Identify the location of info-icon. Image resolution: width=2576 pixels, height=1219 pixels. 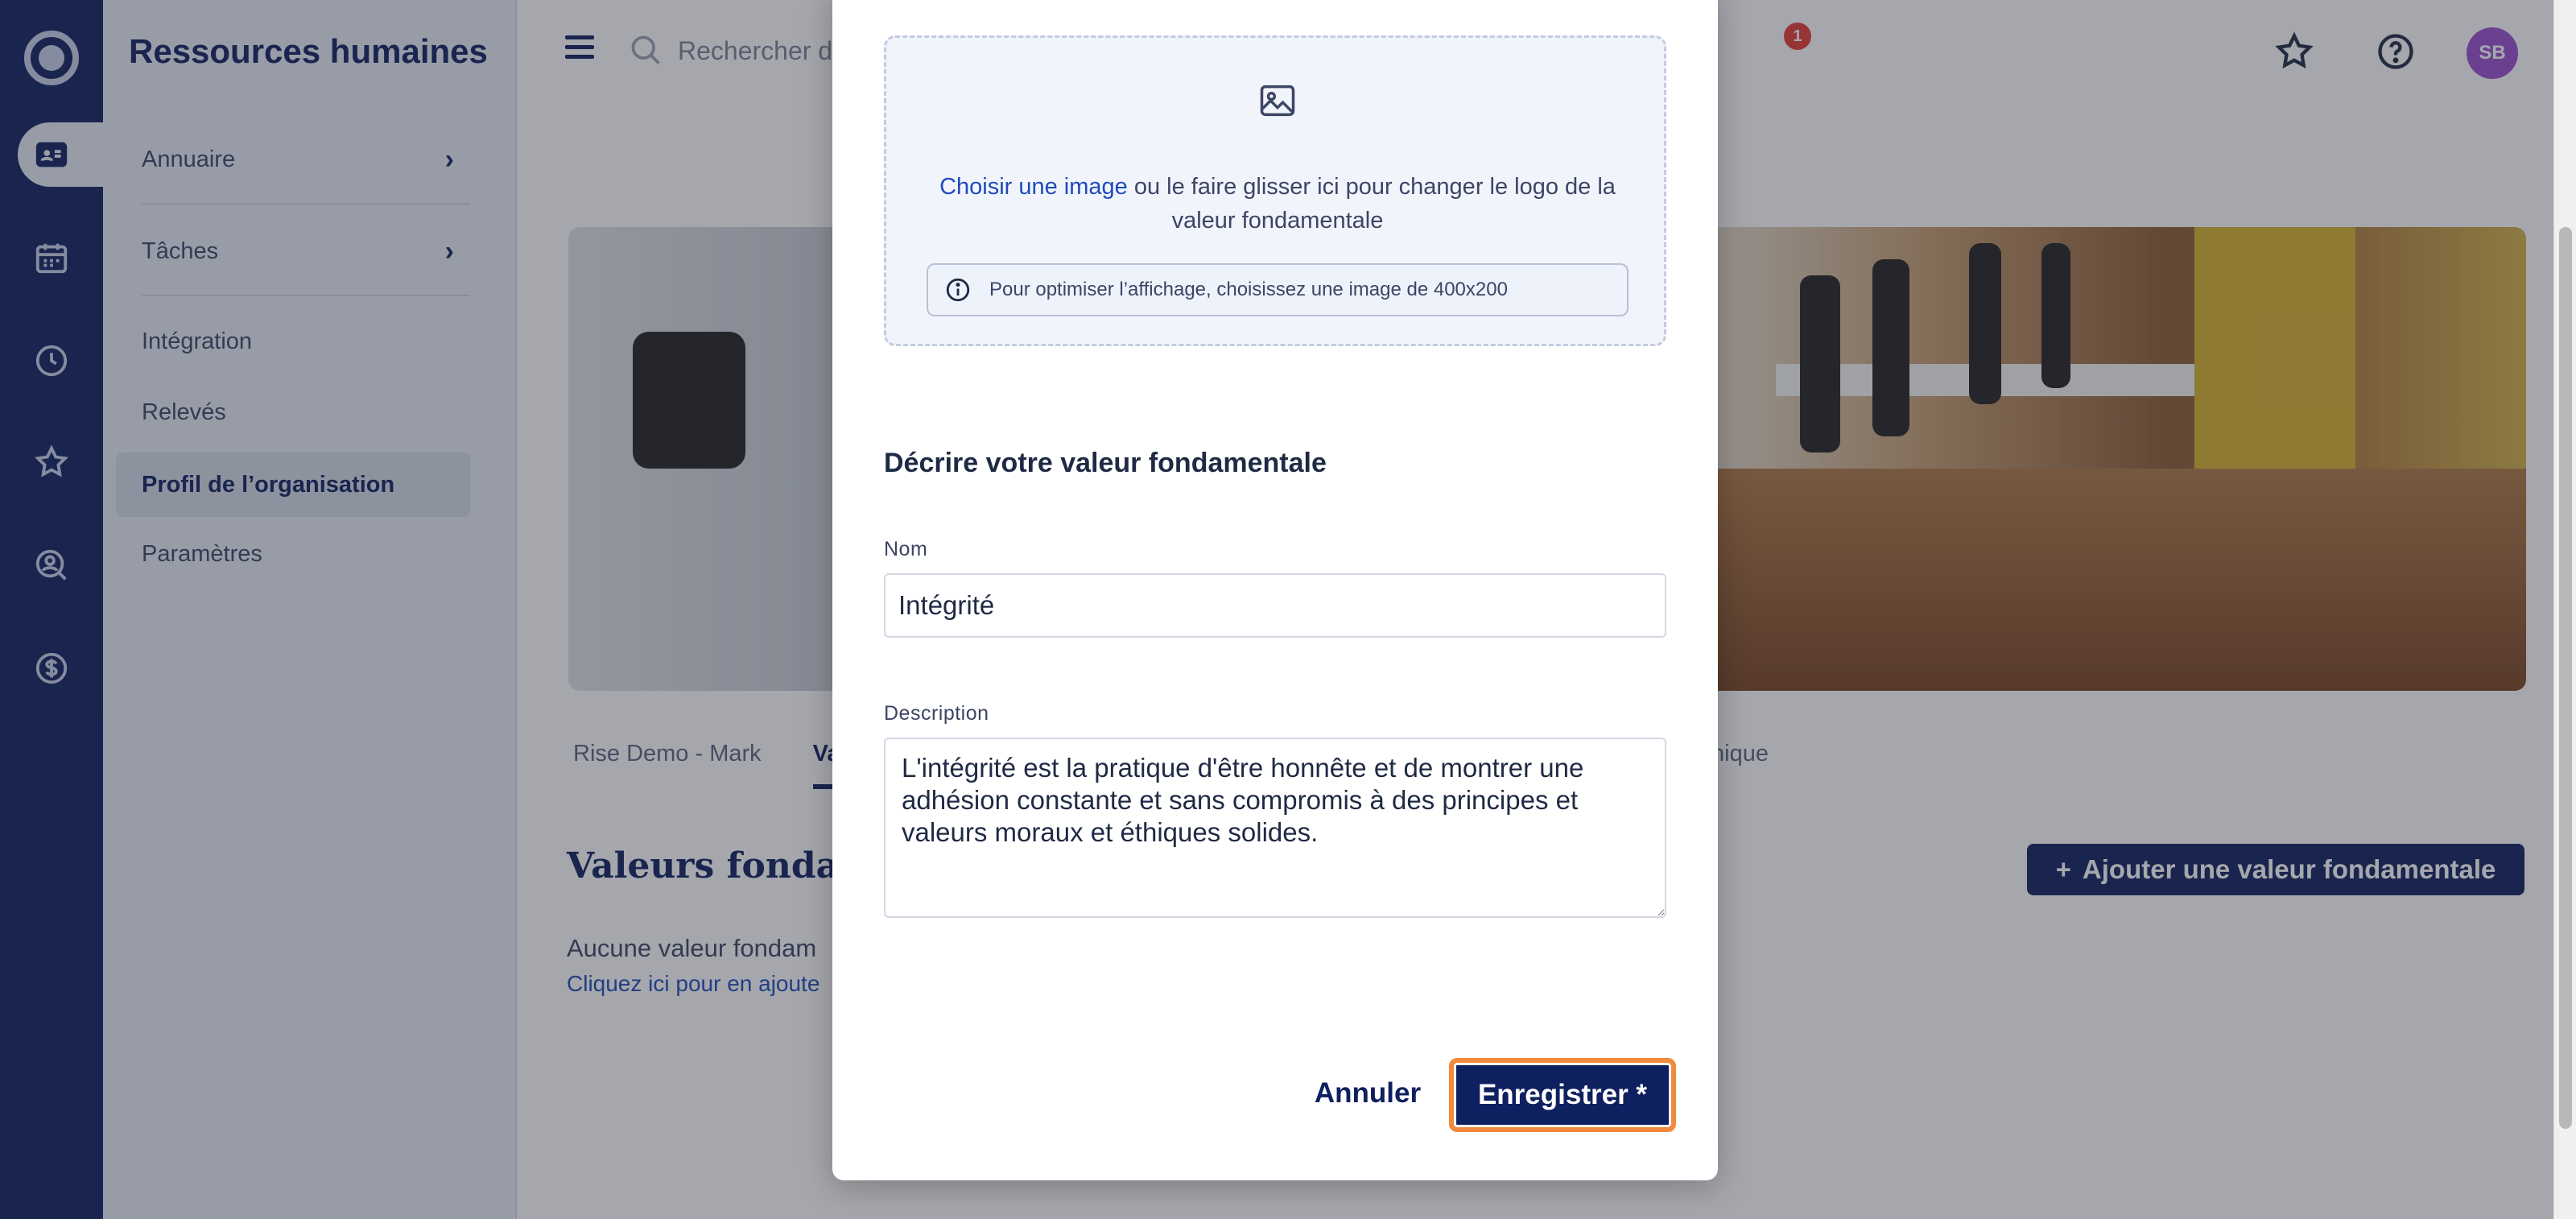
(958, 290).